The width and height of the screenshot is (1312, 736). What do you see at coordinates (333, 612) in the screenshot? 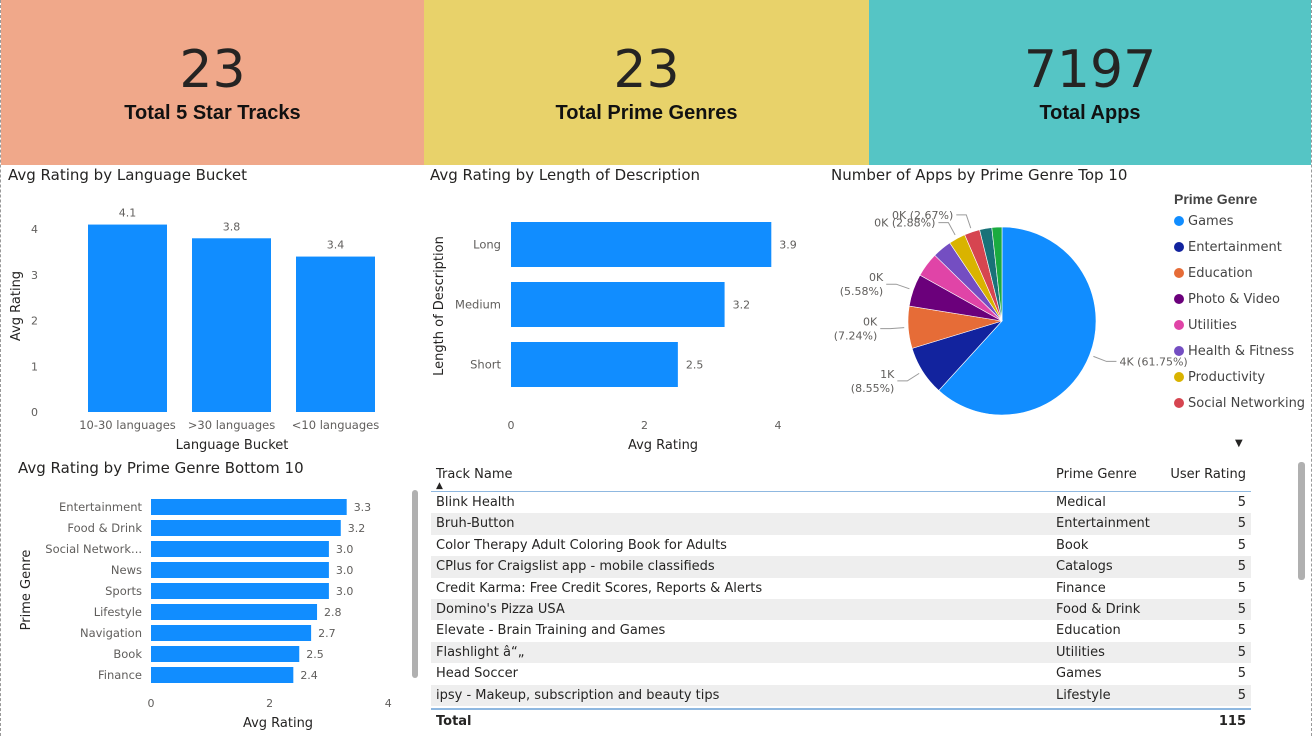
I see `bar-data-label: 2.8` at bounding box center [333, 612].